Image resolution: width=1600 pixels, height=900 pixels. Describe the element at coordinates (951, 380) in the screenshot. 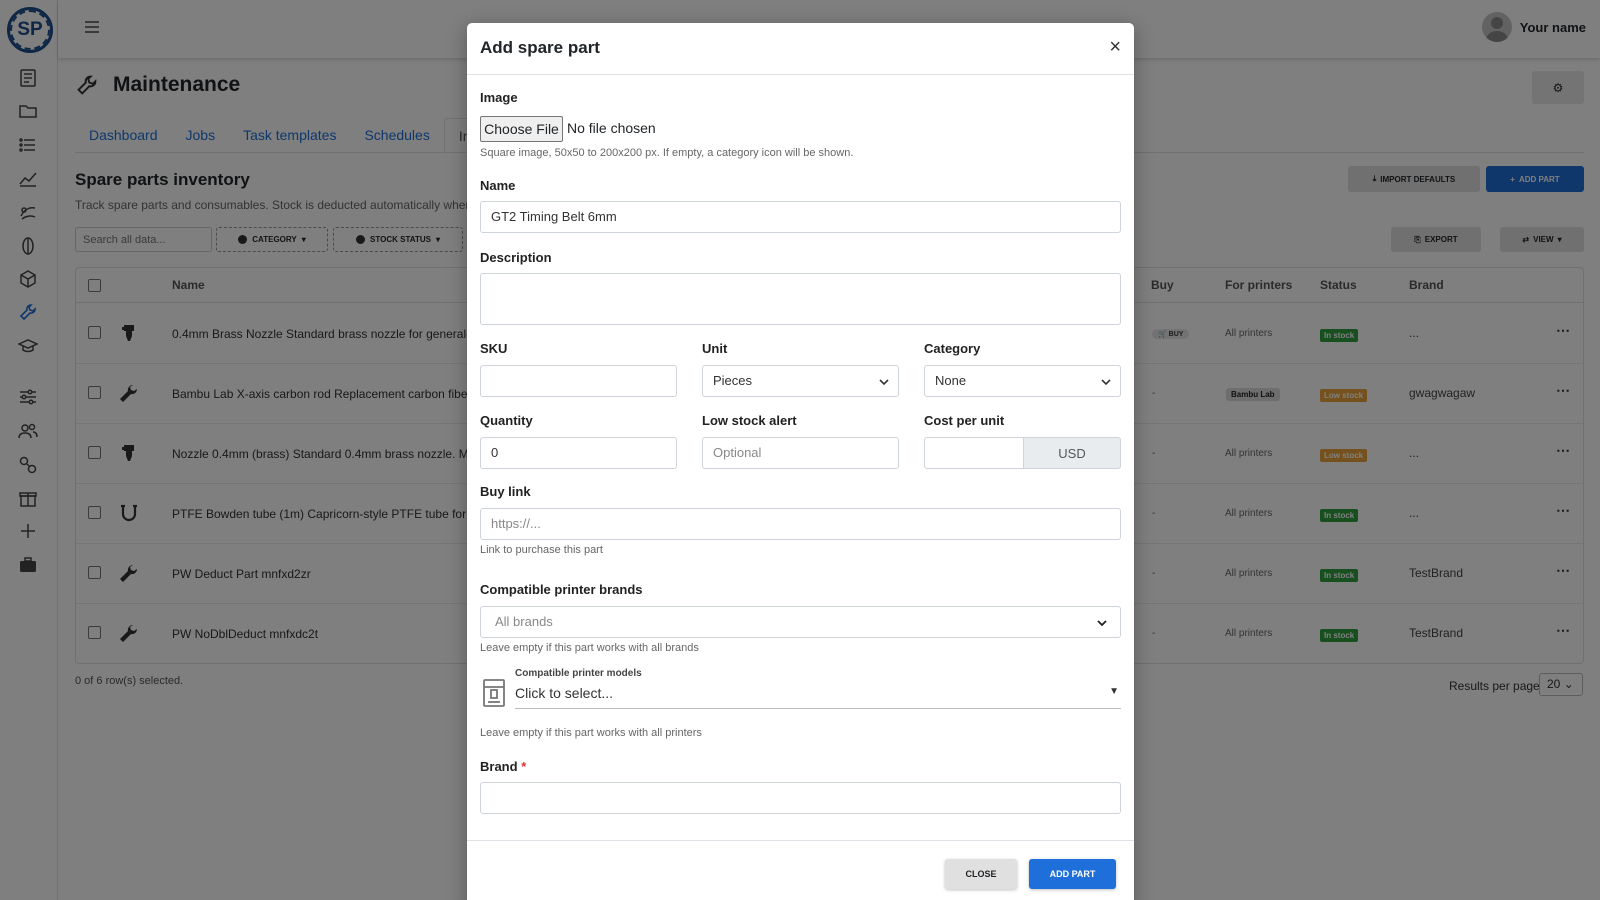

I see `category-value: None` at that location.